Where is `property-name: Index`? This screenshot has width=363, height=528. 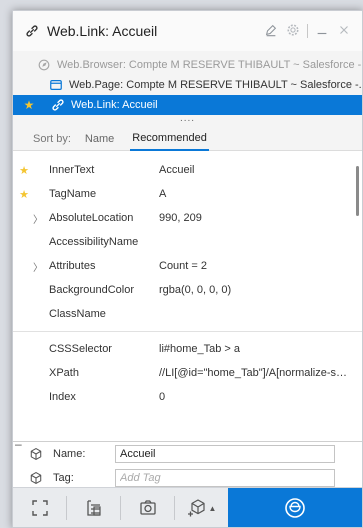
property-name: Index is located at coordinates (62, 397).